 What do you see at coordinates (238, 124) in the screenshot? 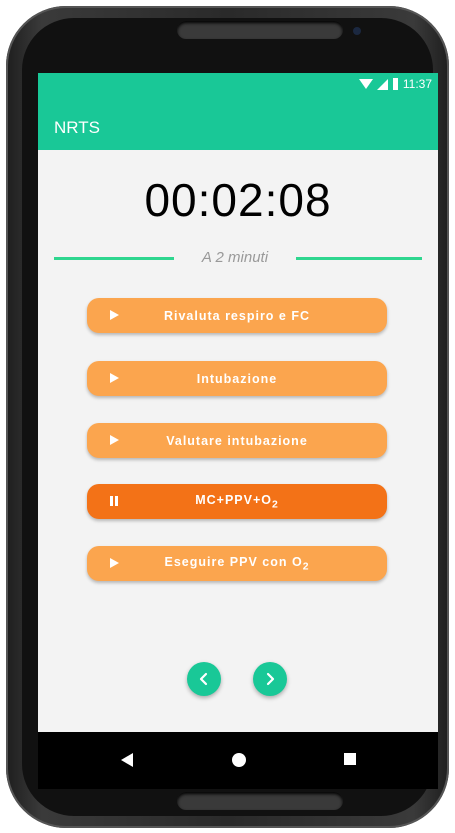
I see `app-bar: NRTS` at bounding box center [238, 124].